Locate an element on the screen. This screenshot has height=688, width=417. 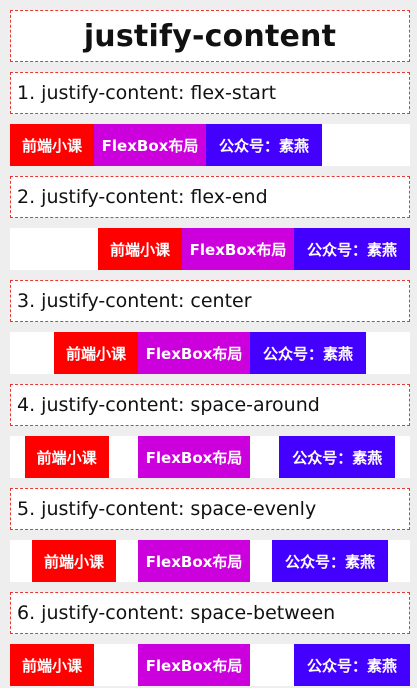
section-label: 2. justify-content: flex-end is located at coordinates (210, 197).